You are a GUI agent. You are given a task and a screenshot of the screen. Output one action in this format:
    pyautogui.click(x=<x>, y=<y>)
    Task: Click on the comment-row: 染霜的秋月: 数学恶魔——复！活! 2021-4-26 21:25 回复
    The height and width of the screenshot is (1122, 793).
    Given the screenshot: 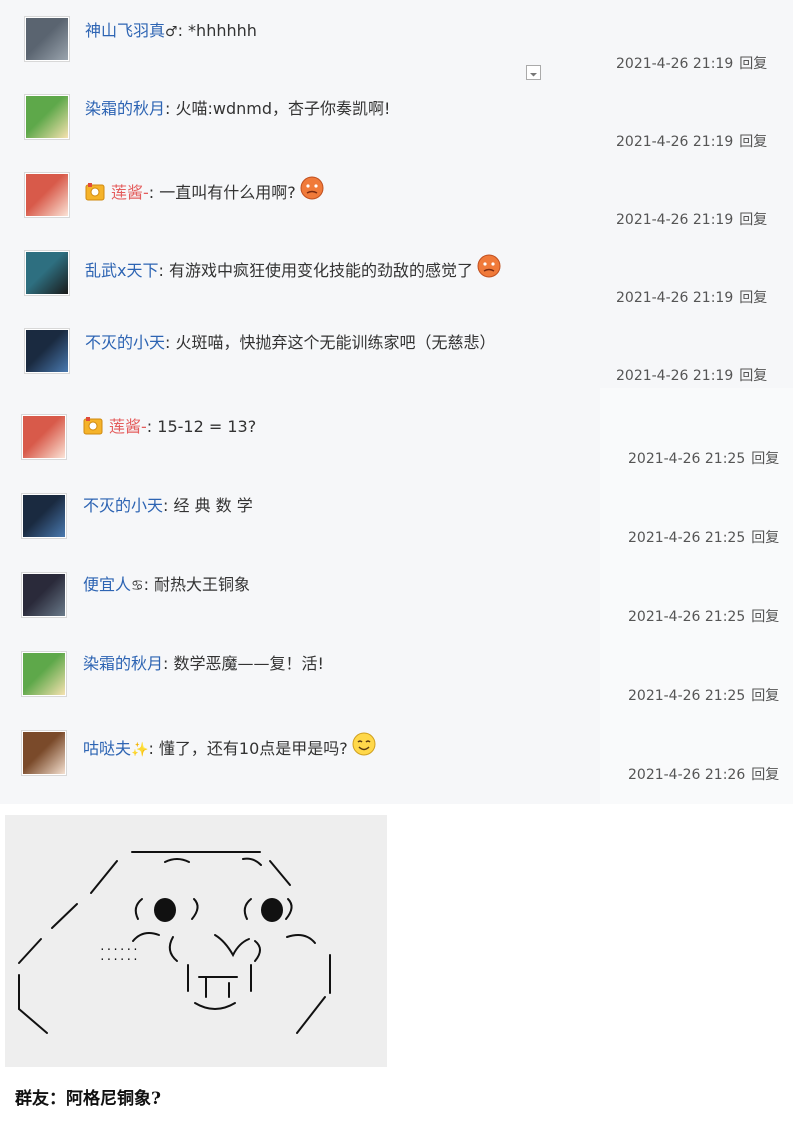 What is the action you would take?
    pyautogui.click(x=396, y=684)
    